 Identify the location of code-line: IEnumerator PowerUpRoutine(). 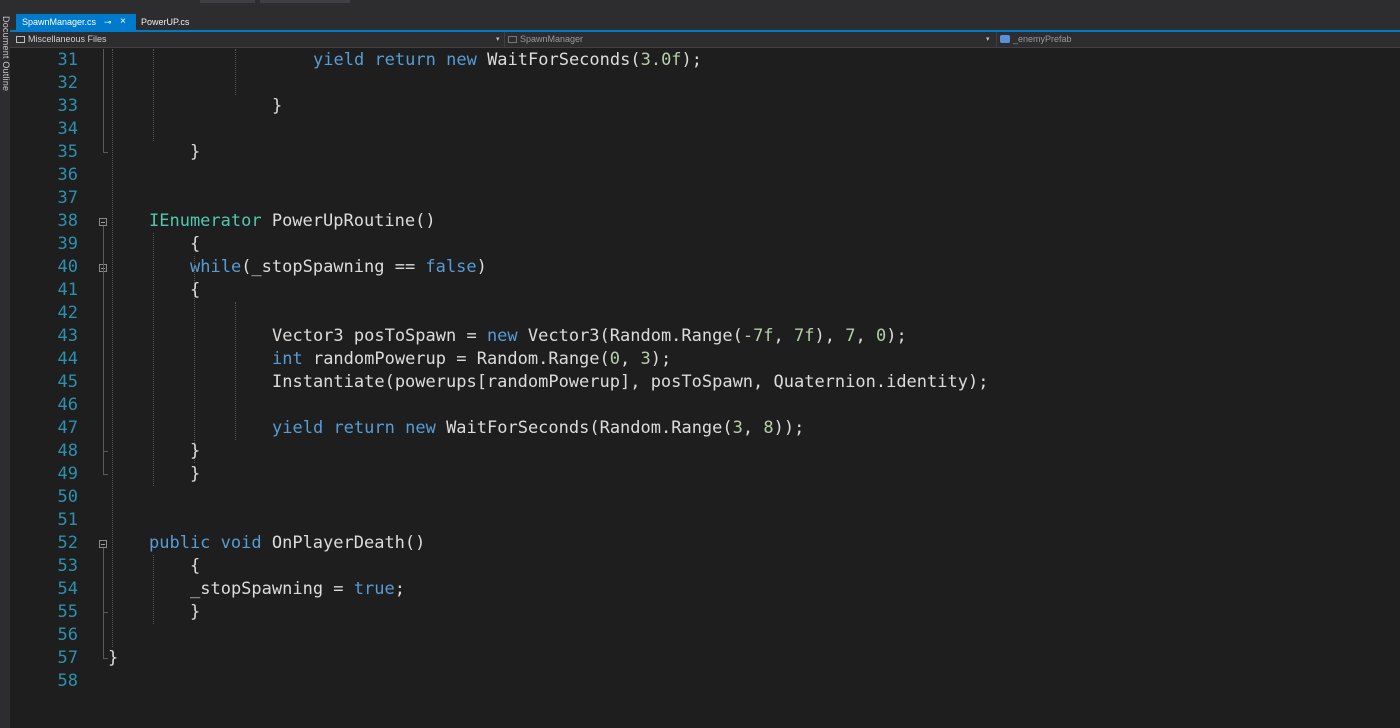
(292, 221).